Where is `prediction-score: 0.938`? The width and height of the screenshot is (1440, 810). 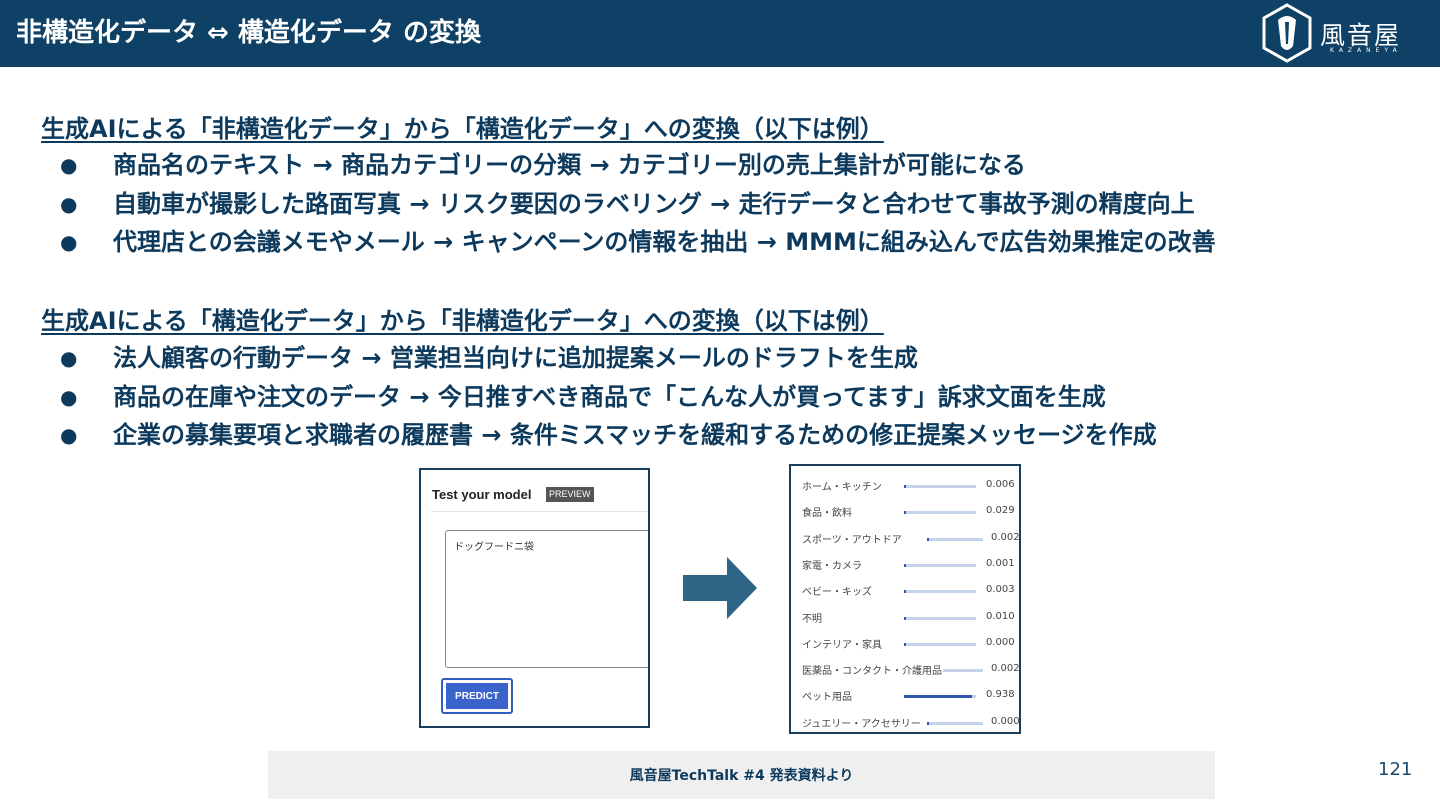 prediction-score: 0.938 is located at coordinates (1000, 695).